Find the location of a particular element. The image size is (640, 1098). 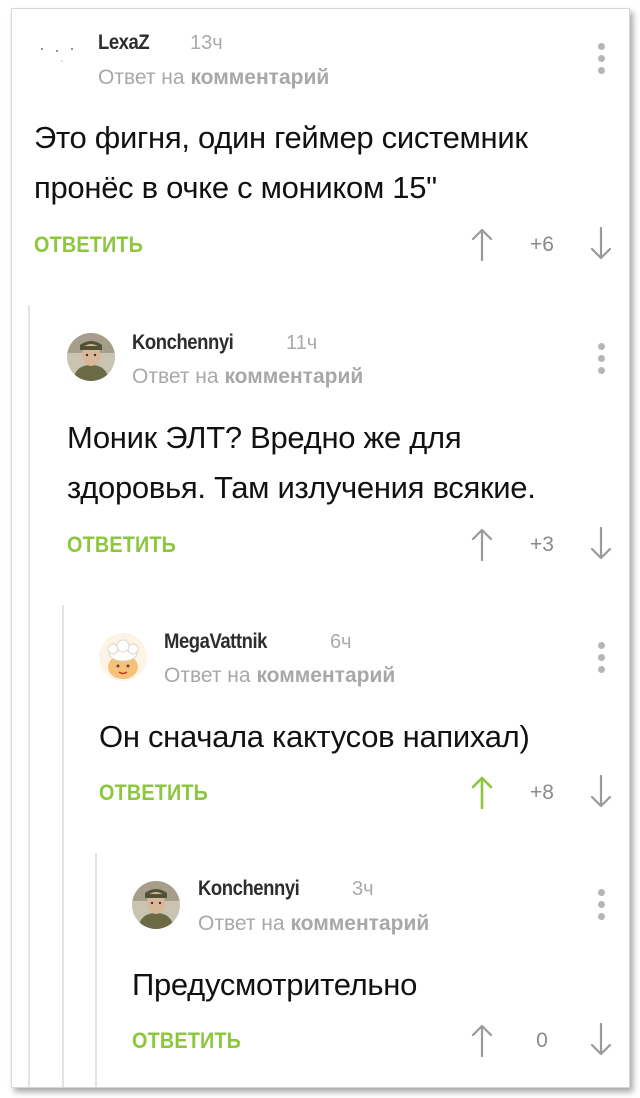

kebab-menu-icon is located at coordinates (602, 906).